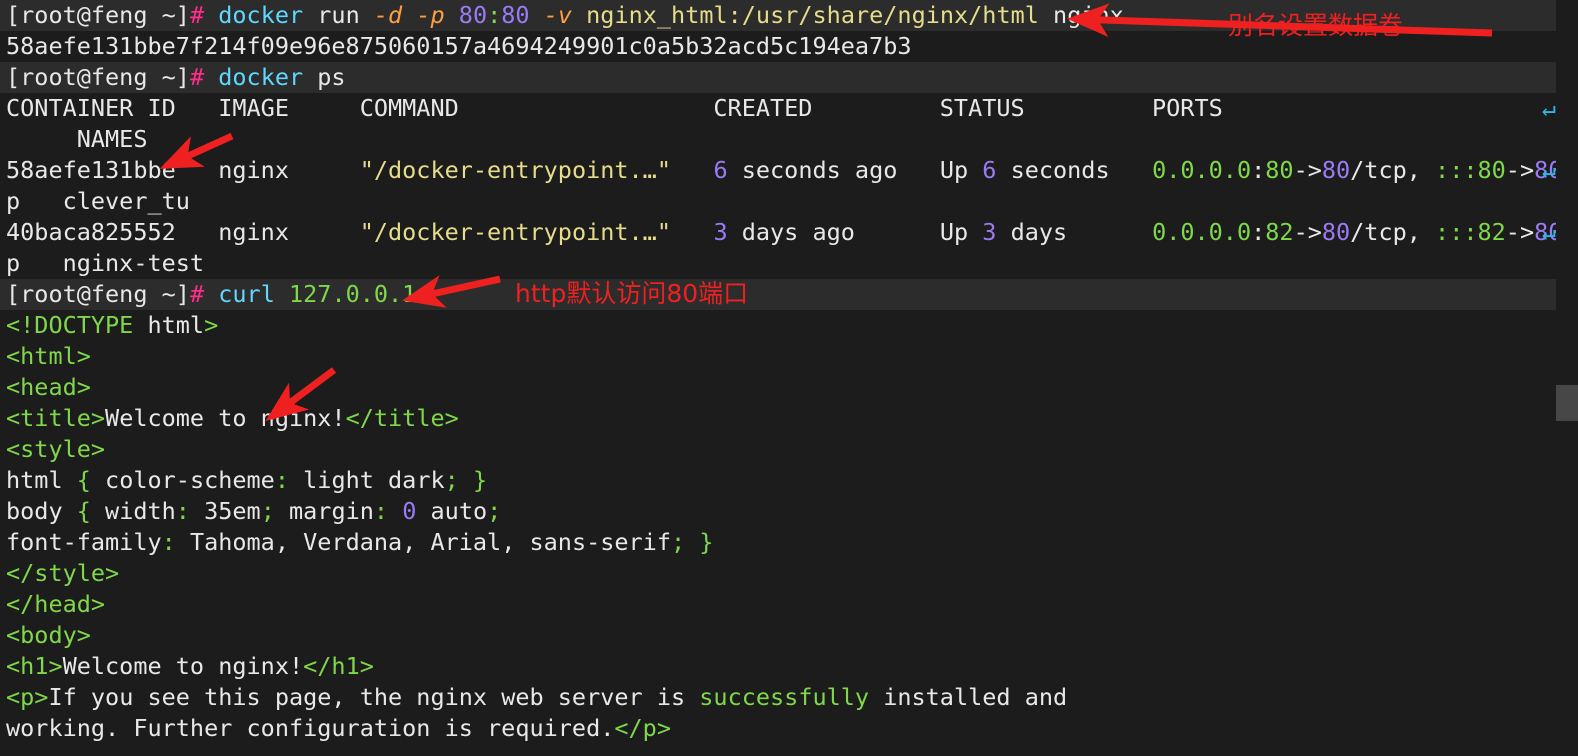  Describe the element at coordinates (789, 511) in the screenshot. I see `terminal-output-line: body { width: 35em; margin: 0 auto;` at that location.